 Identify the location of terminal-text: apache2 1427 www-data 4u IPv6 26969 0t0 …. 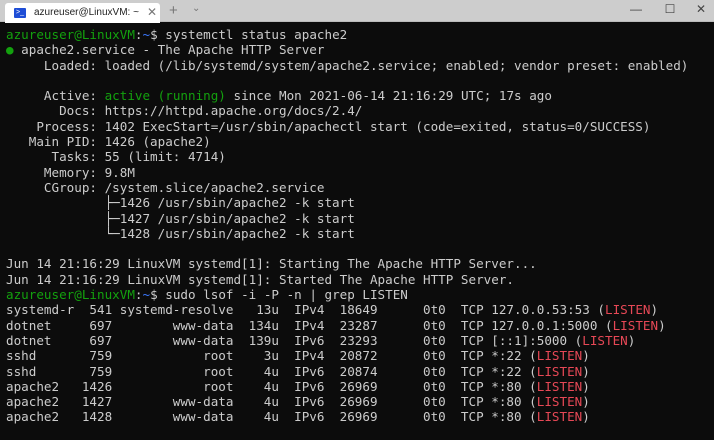
(271, 402).